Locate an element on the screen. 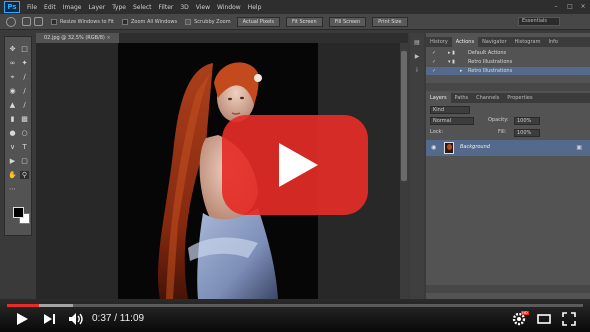 The width and height of the screenshot is (590, 332). menu-edit: Edit is located at coordinates (50, 7).